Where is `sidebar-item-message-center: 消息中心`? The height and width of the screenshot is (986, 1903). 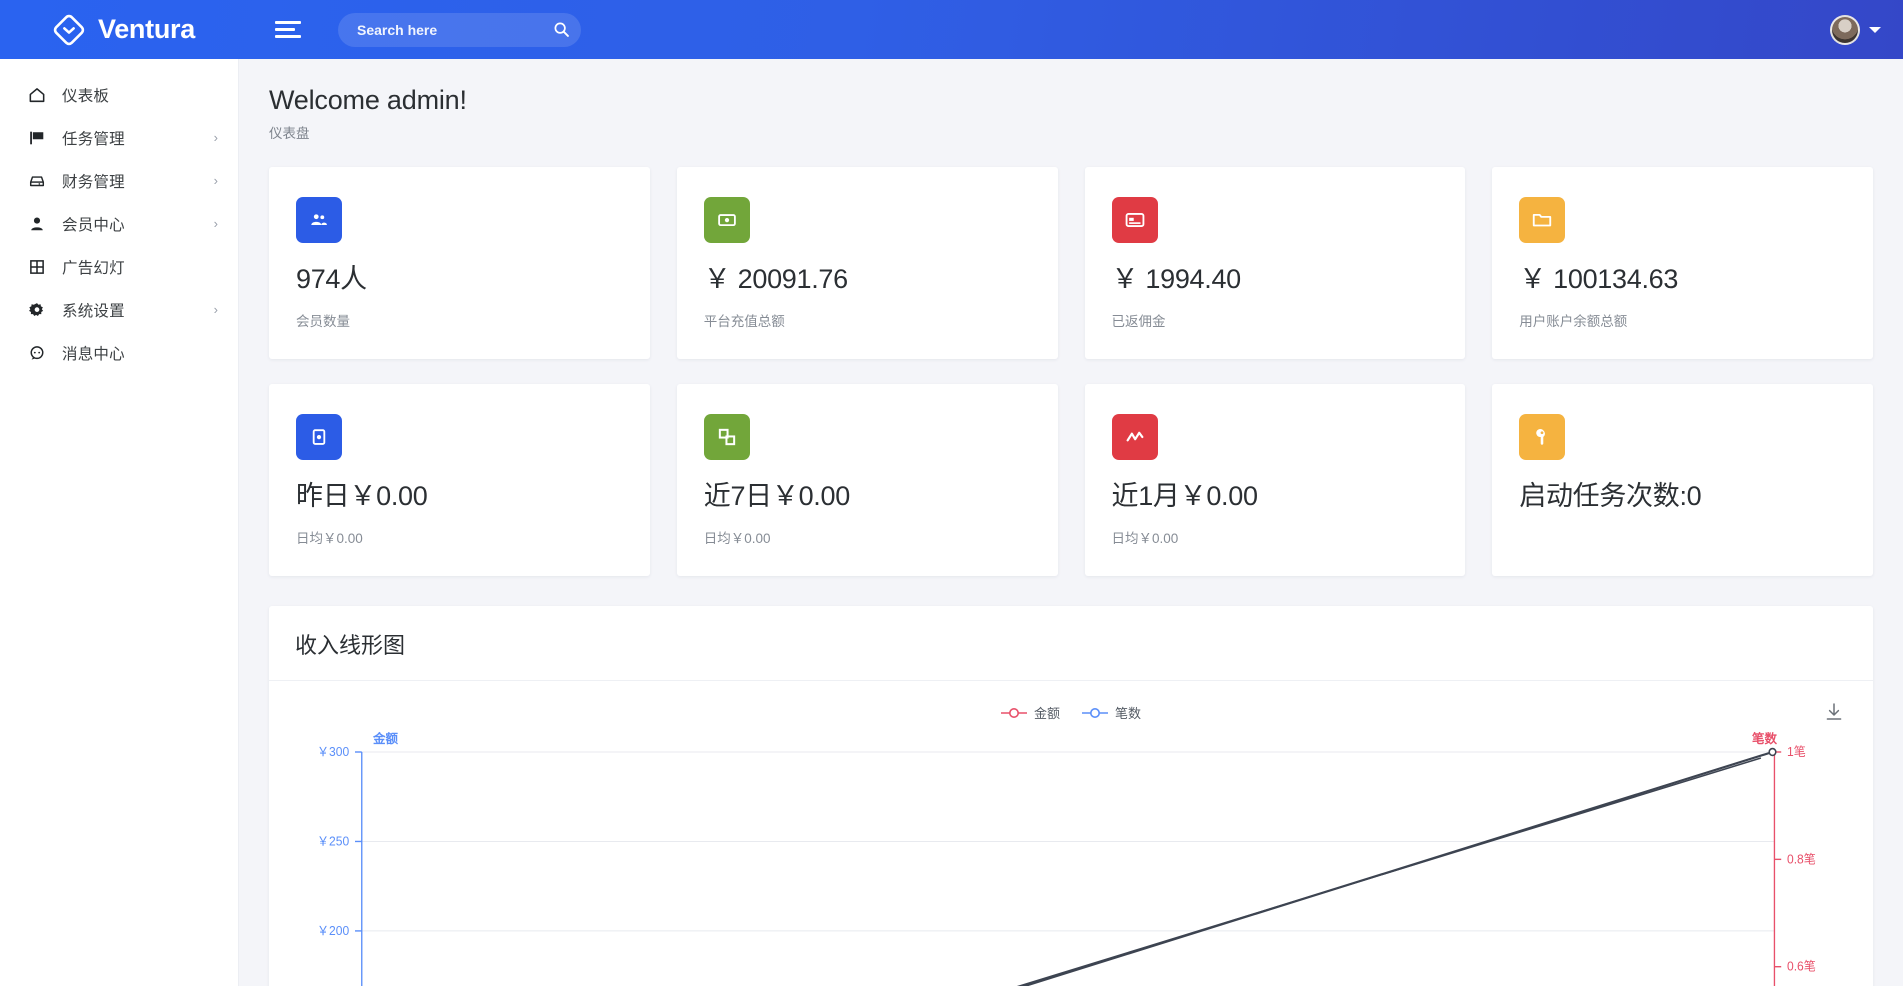
sidebar-item-message-center: 消息中心 is located at coordinates (119, 352).